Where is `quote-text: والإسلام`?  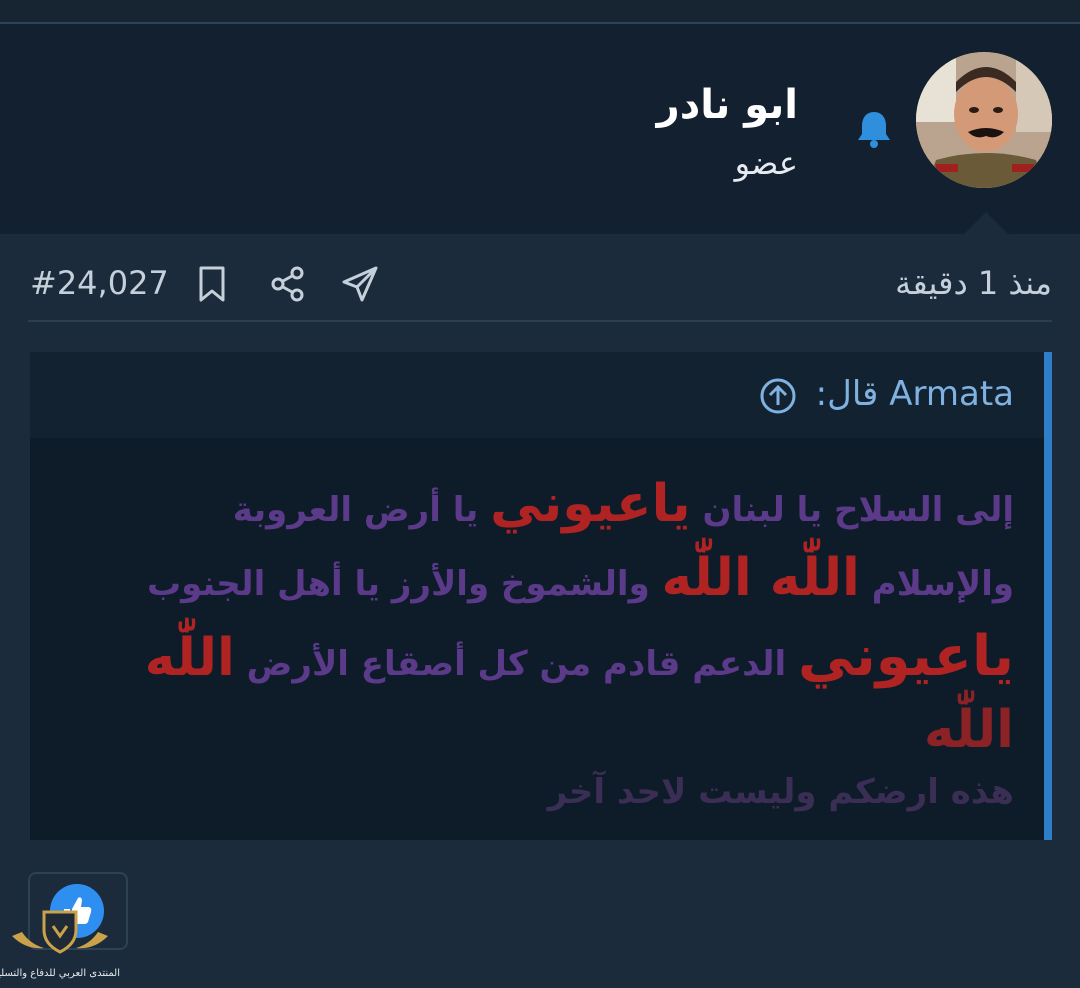
quote-text: والإسلام is located at coordinates (936, 584).